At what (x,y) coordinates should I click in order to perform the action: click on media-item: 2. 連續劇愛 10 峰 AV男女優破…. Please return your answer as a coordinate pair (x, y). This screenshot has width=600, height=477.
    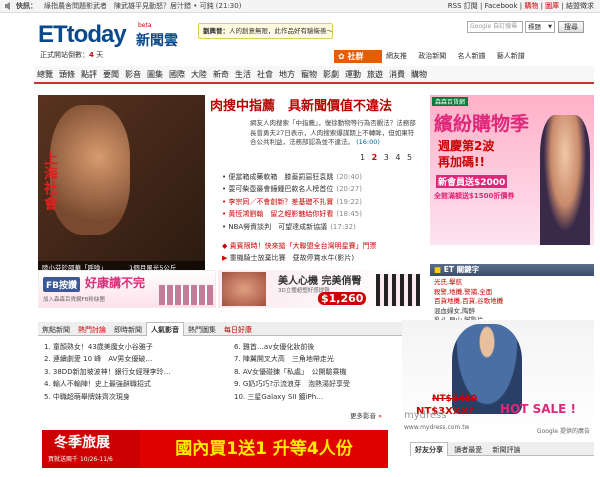
    Looking at the image, I should click on (139, 359).